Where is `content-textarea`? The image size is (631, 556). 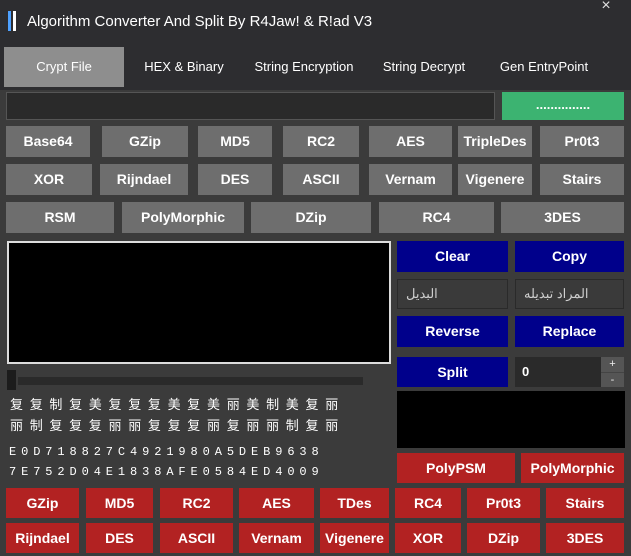
content-textarea is located at coordinates (199, 302).